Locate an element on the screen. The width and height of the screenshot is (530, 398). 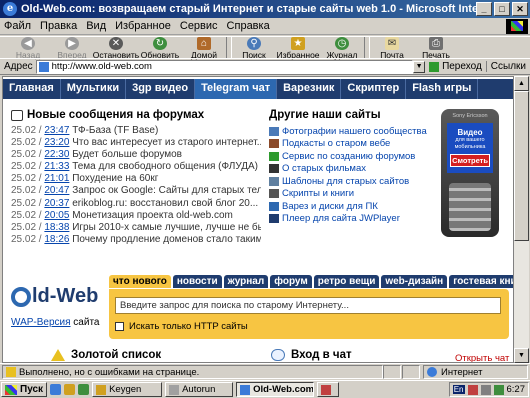
forum-time-link: 23:47 is located at coordinates (56, 130).